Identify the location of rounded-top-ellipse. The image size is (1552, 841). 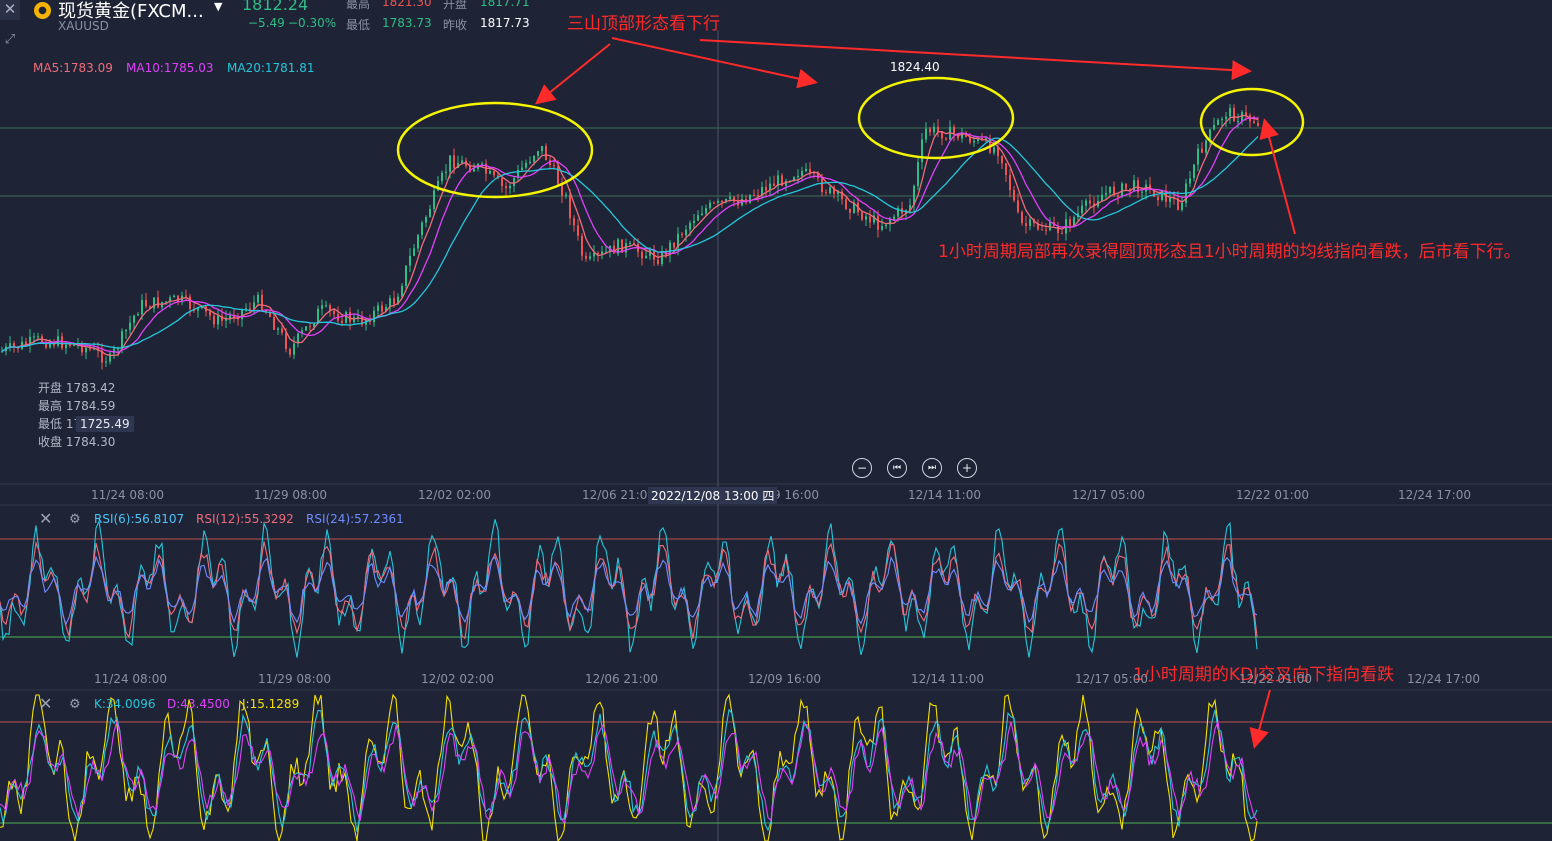
(1252, 122).